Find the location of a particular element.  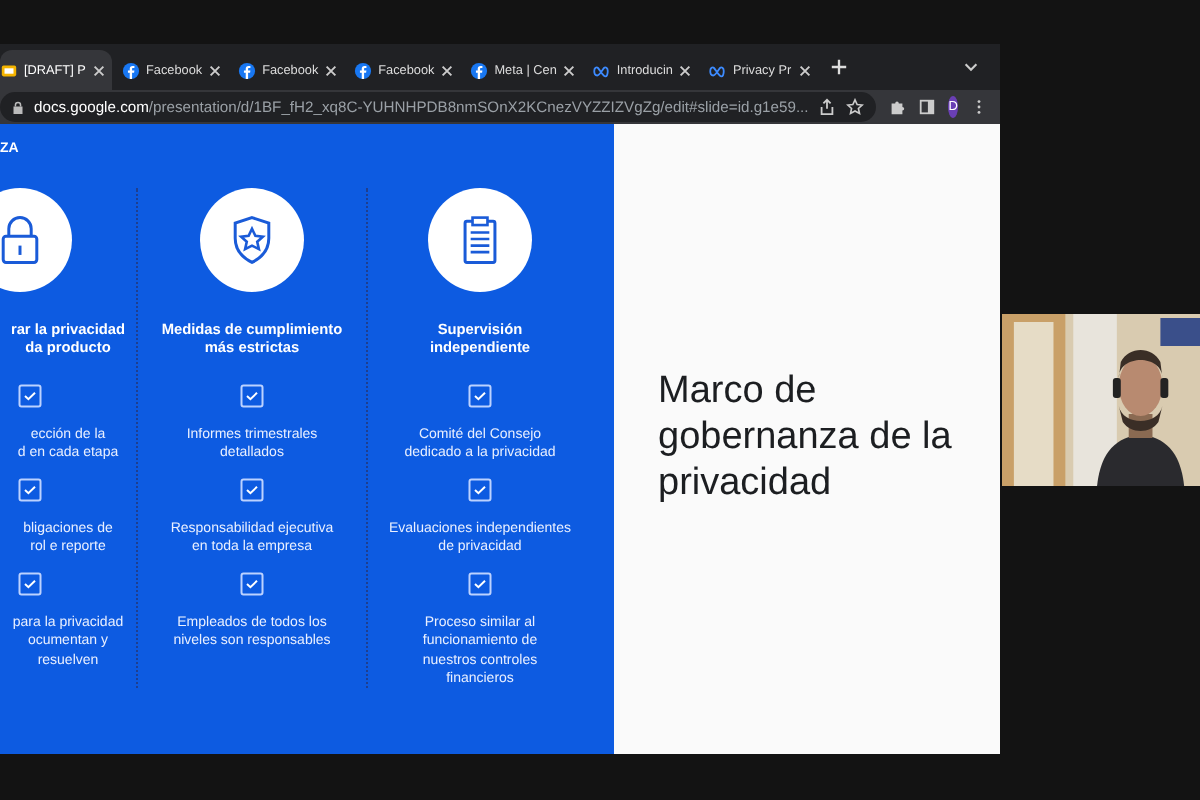

clipboard-icon is located at coordinates (480, 240).